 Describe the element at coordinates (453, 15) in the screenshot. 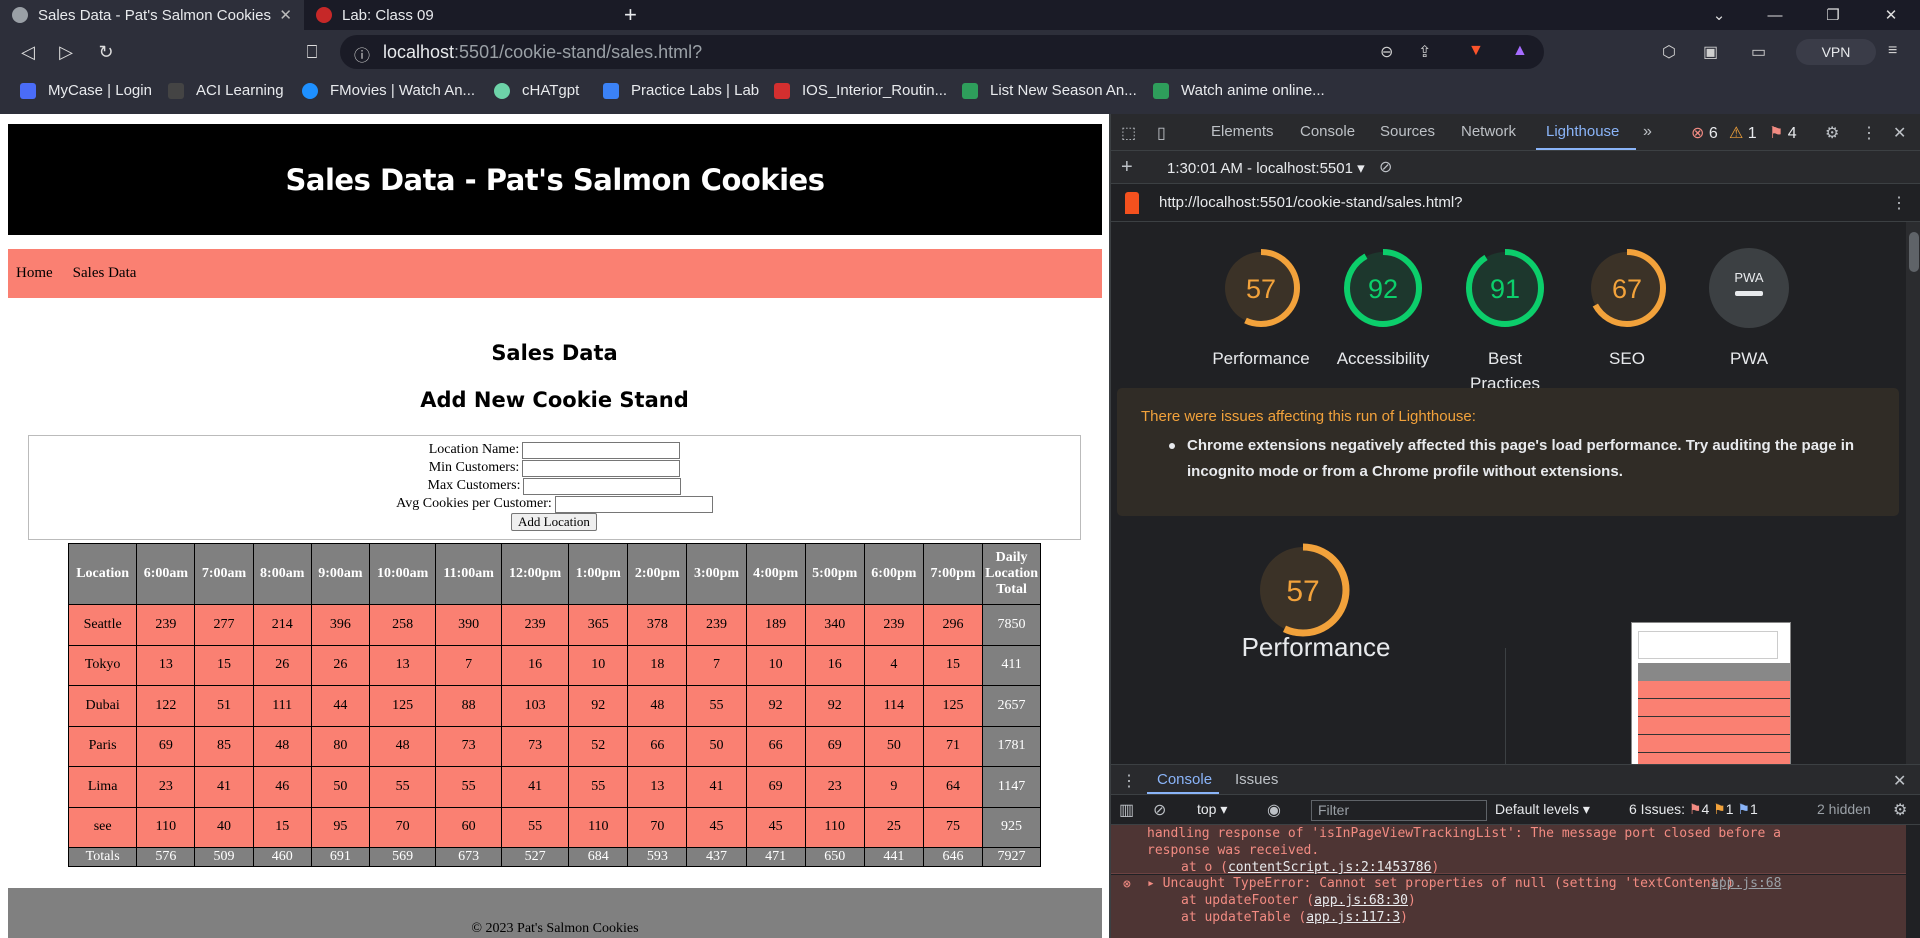

I see `tab-lab-class: Lab: Class 09` at that location.